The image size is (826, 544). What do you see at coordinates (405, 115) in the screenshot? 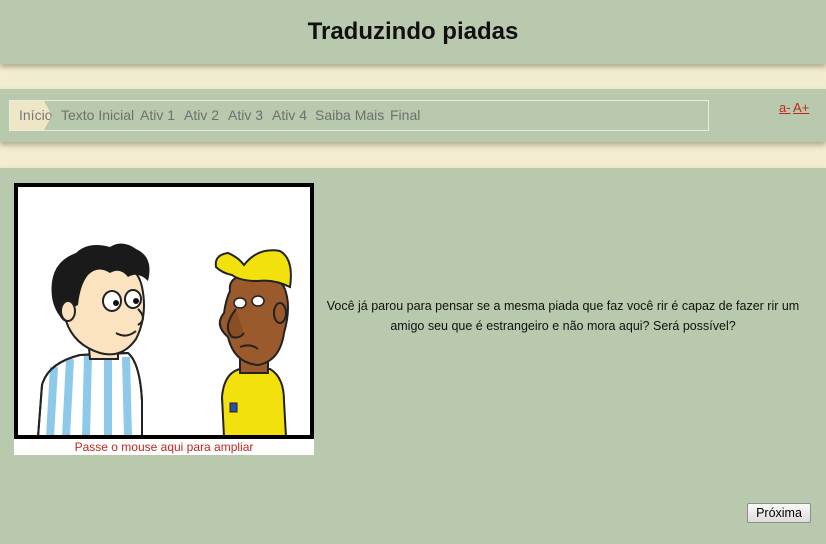
I see `nav-item-final: Final` at bounding box center [405, 115].